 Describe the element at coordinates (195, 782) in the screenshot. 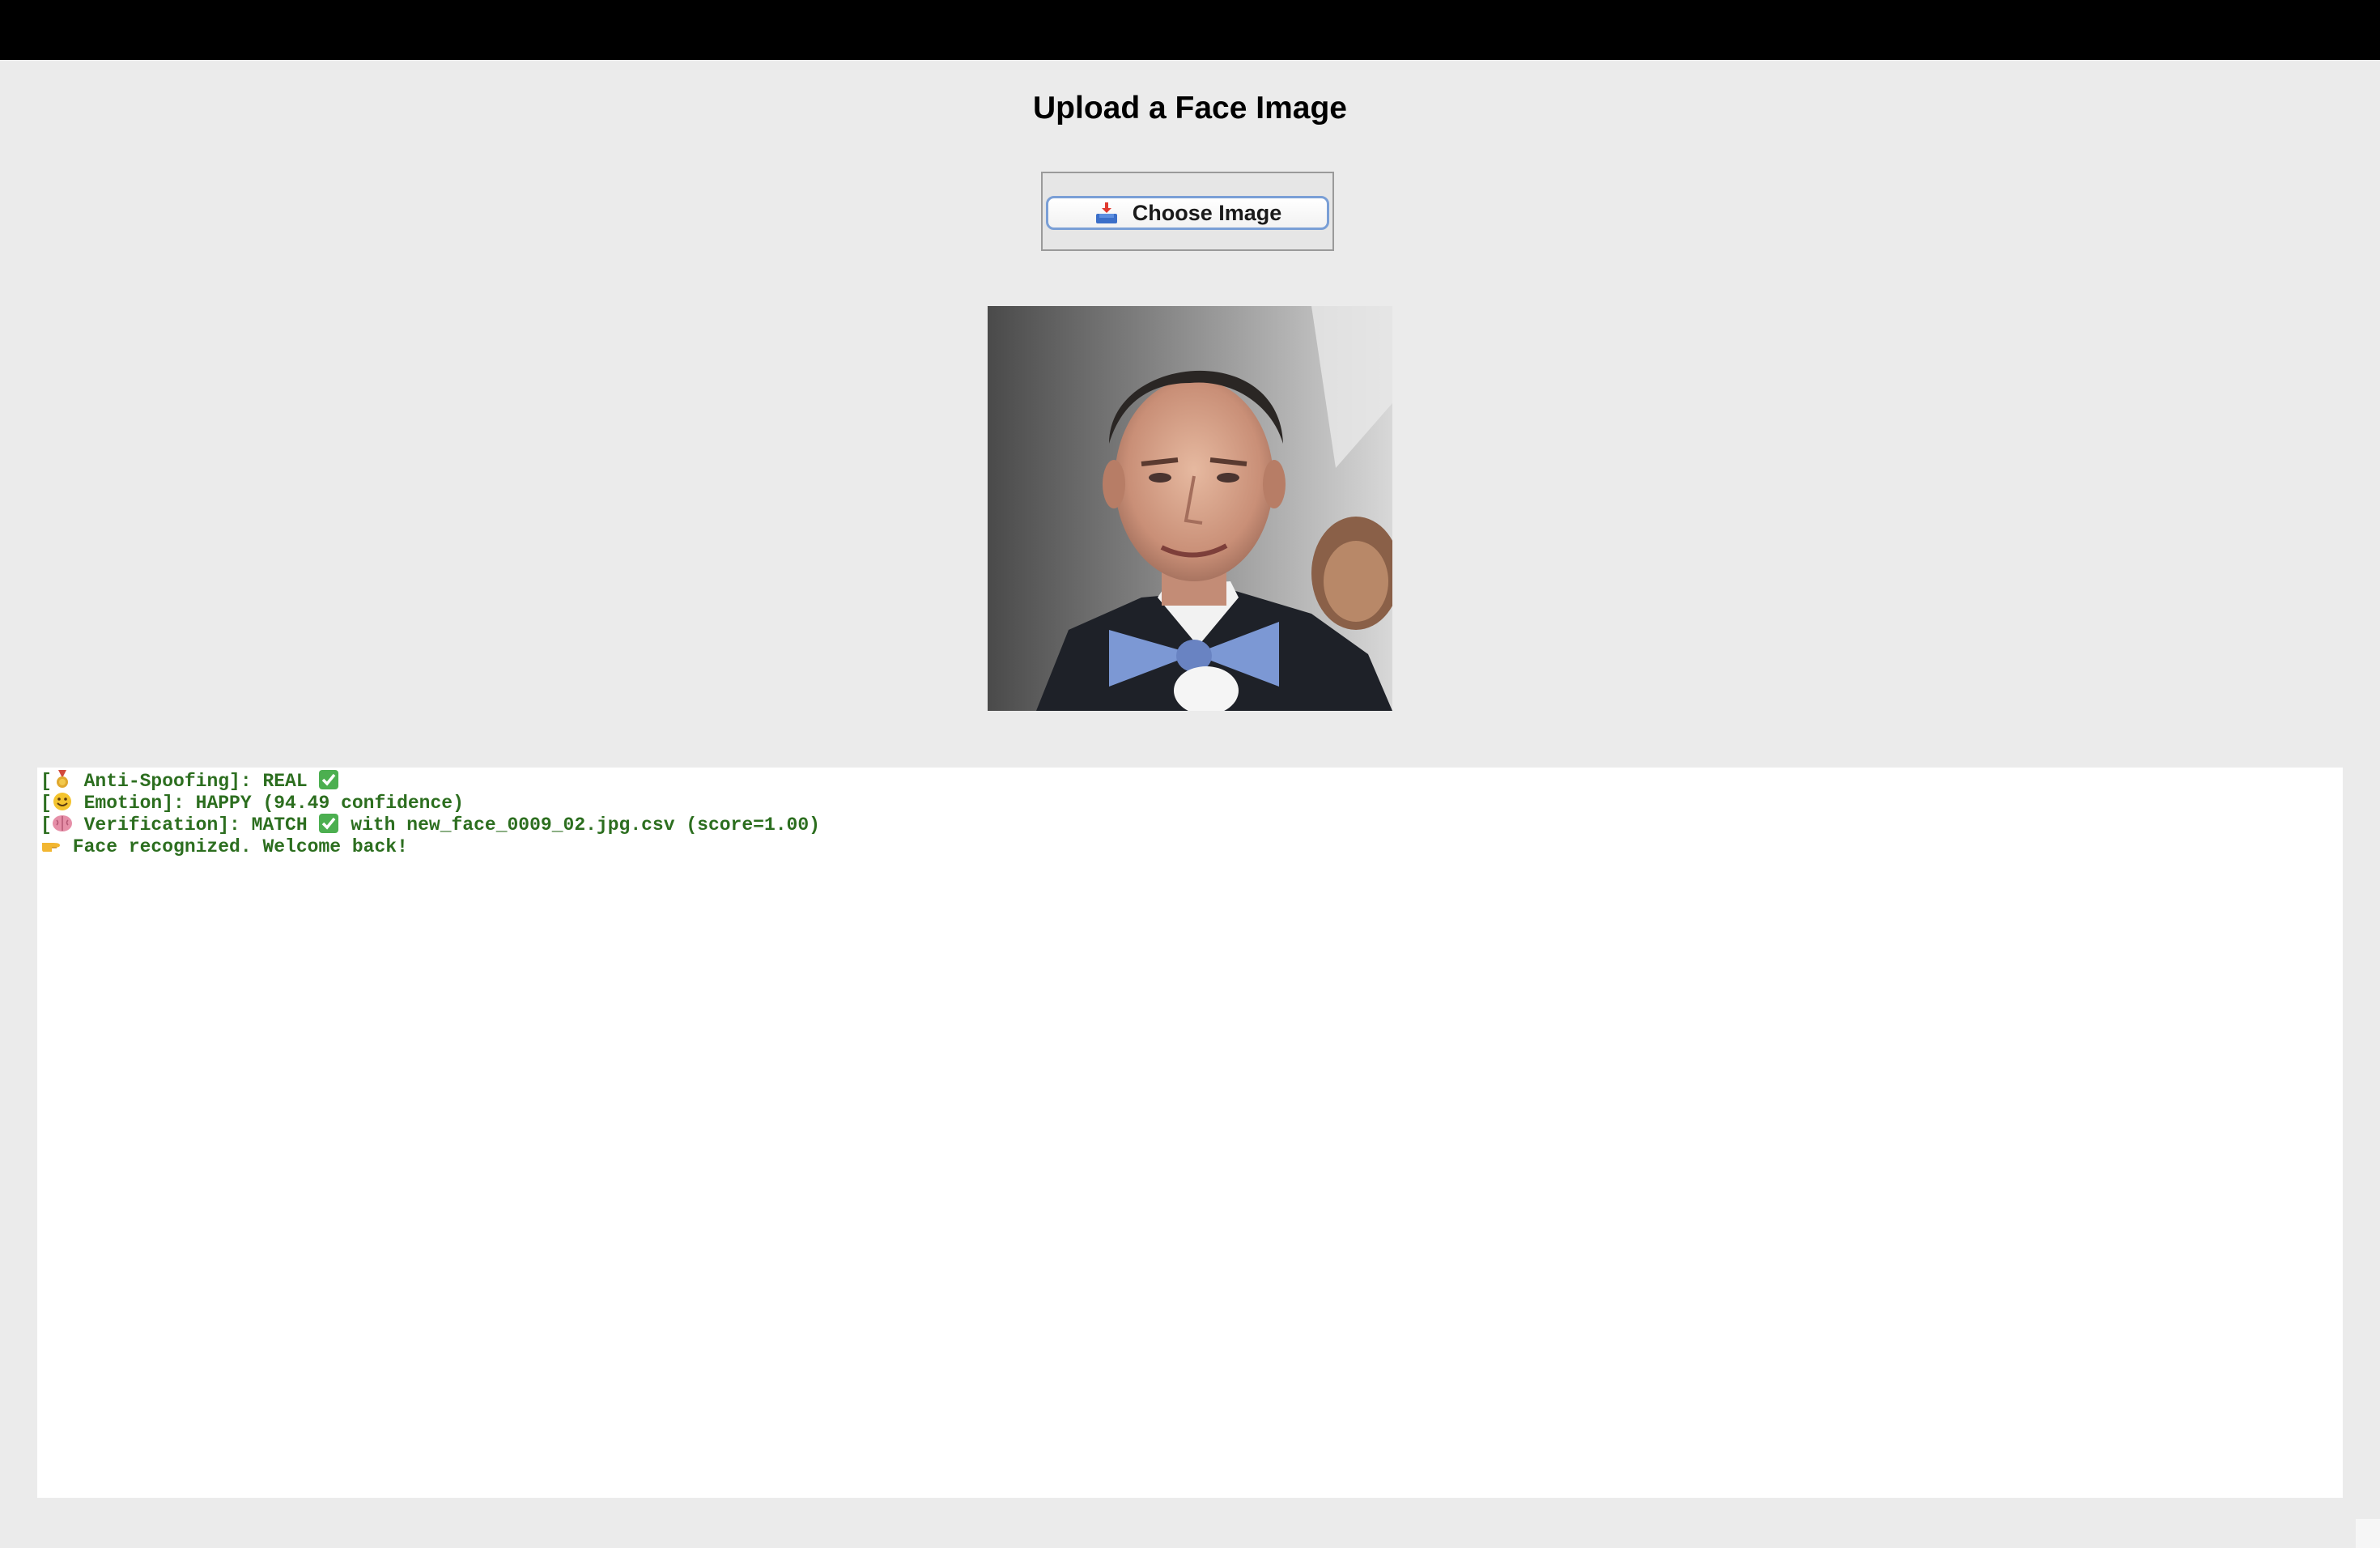

I see `line-text: Anti-Spoofing]: REAL` at that location.